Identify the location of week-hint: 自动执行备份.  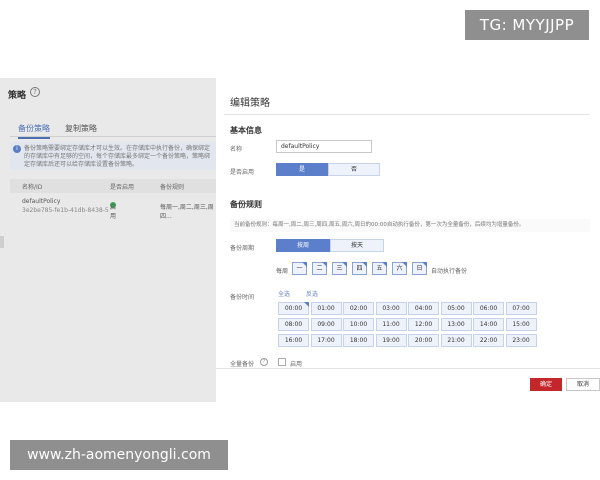
(449, 271).